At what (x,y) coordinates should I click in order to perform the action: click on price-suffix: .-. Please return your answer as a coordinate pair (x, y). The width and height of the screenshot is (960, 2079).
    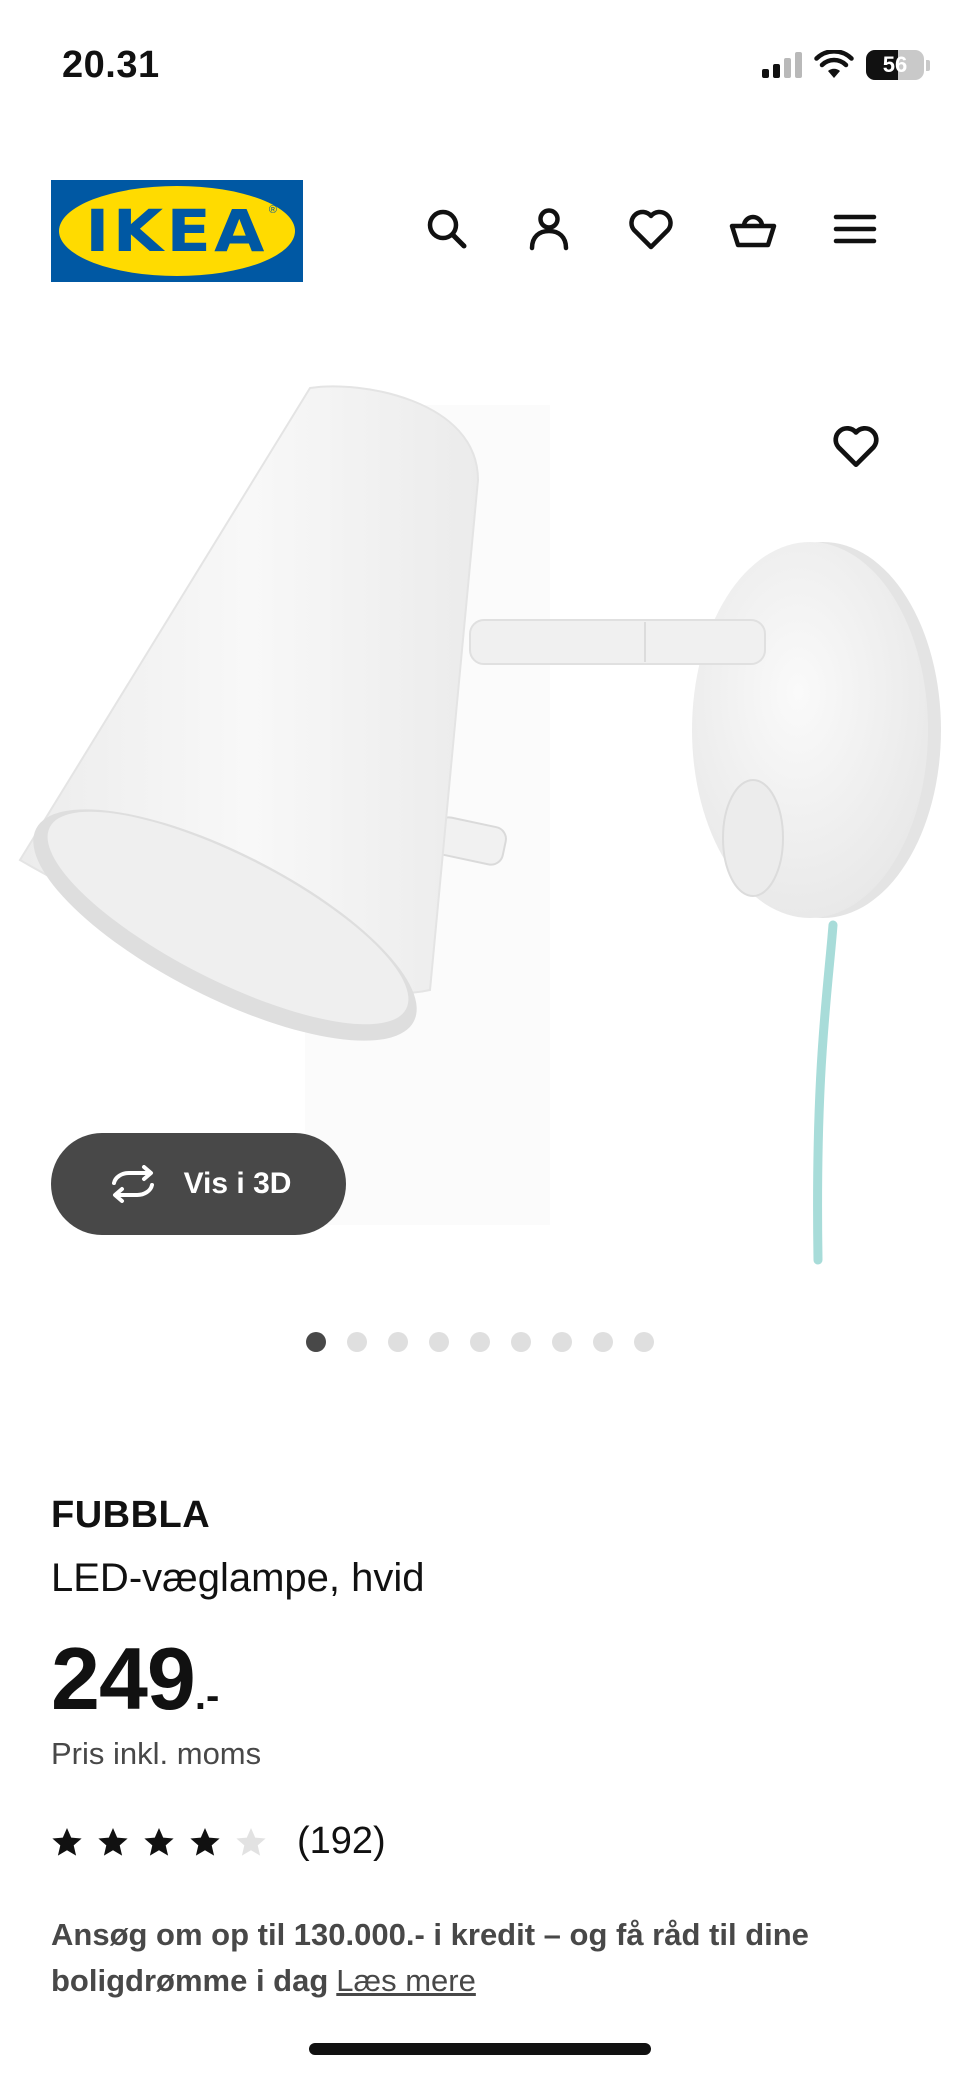
    Looking at the image, I should click on (207, 1696).